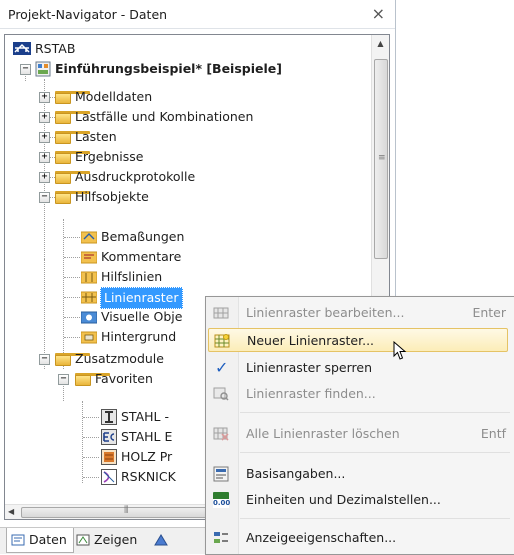 The image size is (514, 555). I want to click on display-tab-icon, so click(83, 540).